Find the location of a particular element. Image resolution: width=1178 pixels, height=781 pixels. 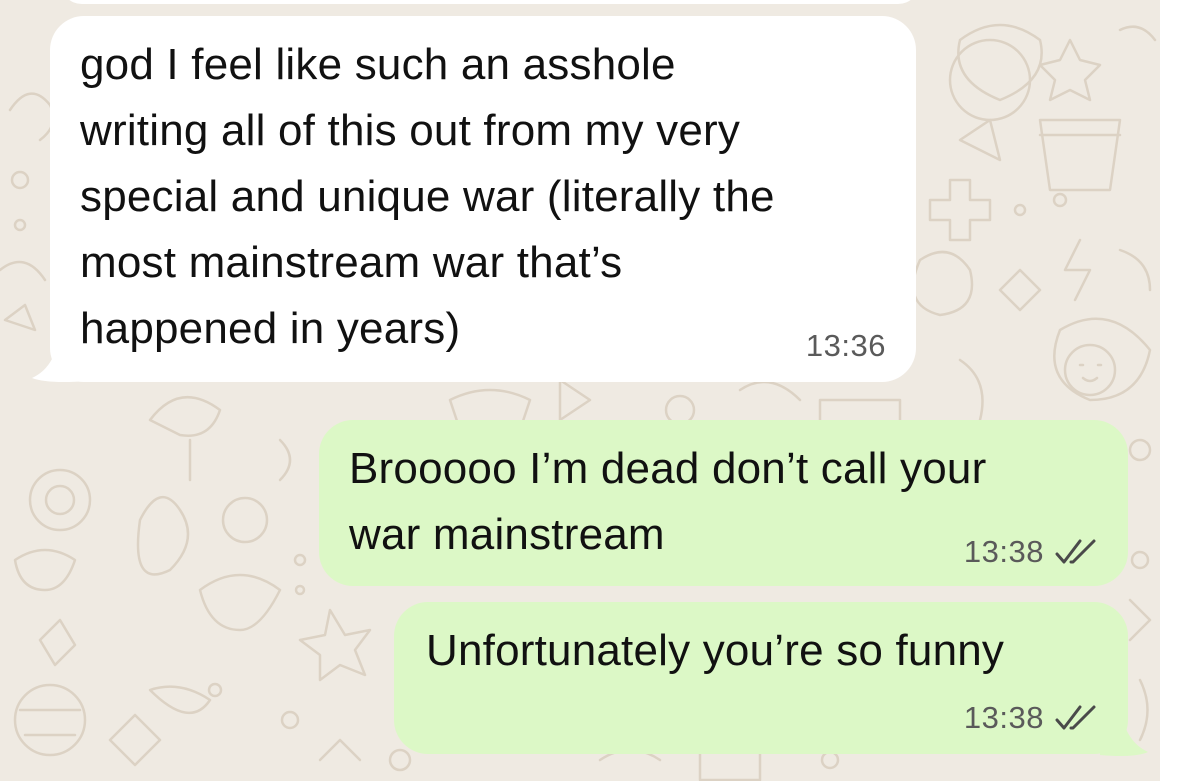

message-timestamp: 13:36 is located at coordinates (845, 345).